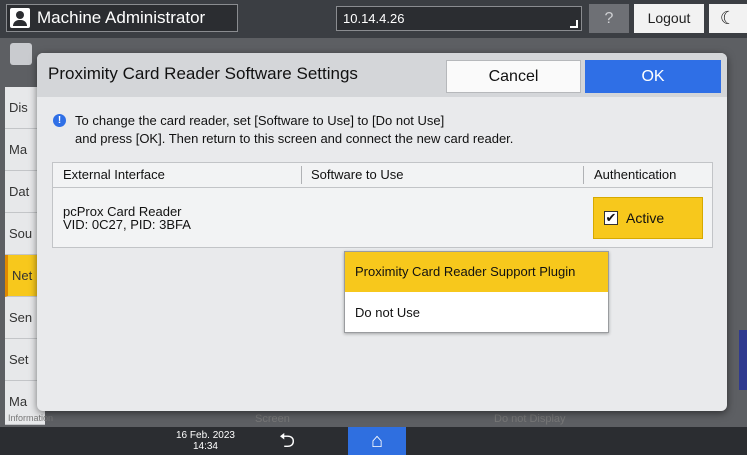 This screenshot has width=747, height=455. I want to click on ip-address-text: 10.14.4.26, so click(374, 18).